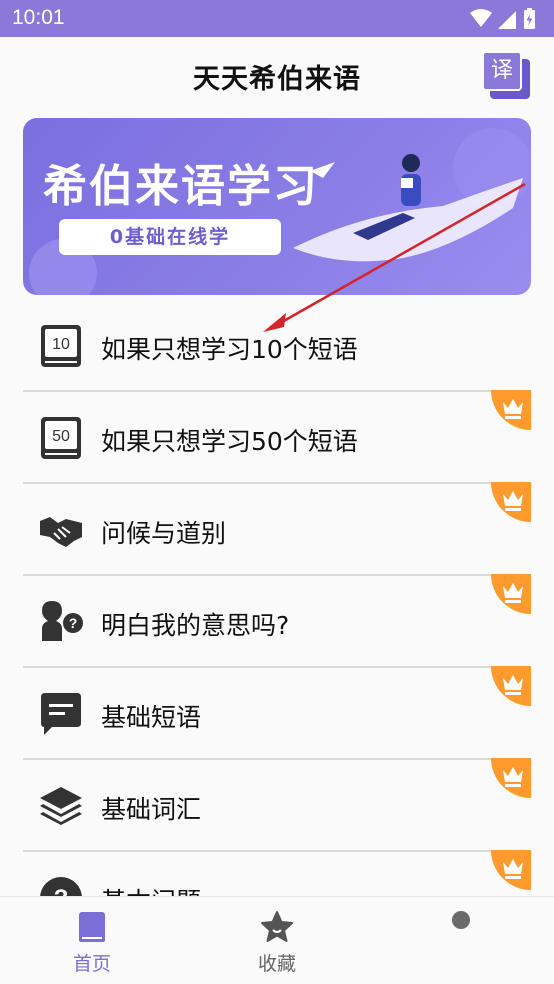  I want to click on tab-home: 首页, so click(92, 940).